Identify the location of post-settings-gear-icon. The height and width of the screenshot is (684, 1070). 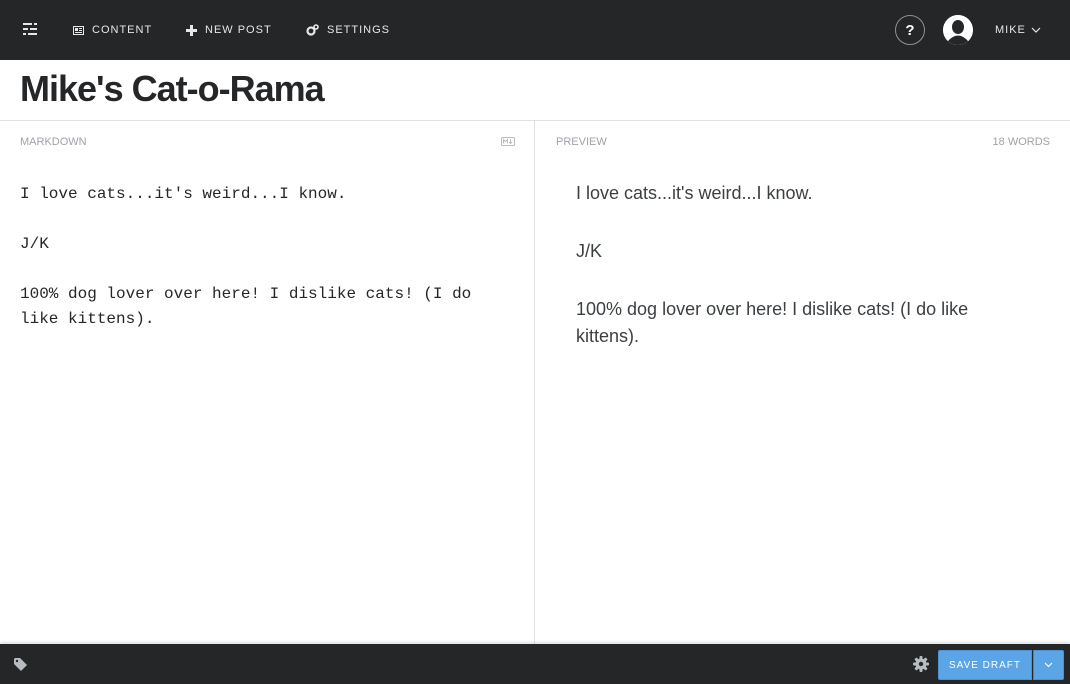
(921, 664).